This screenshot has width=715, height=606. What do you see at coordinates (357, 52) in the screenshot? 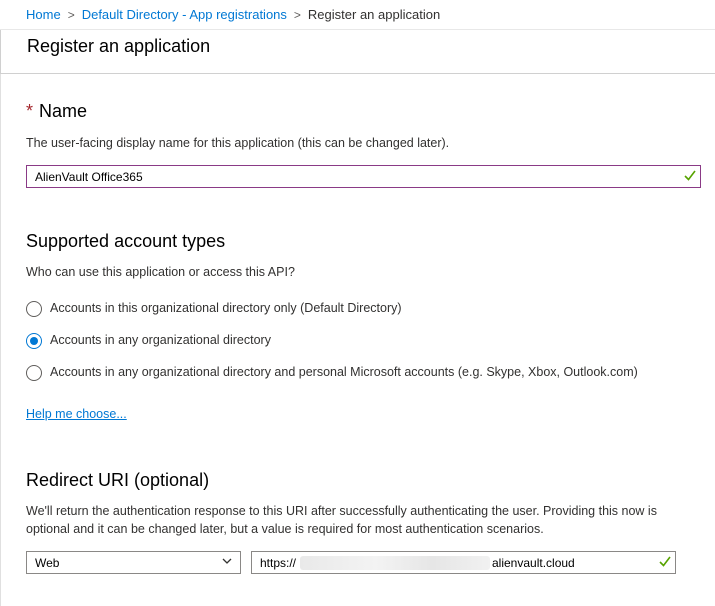
I see `page-header: Register an application` at bounding box center [357, 52].